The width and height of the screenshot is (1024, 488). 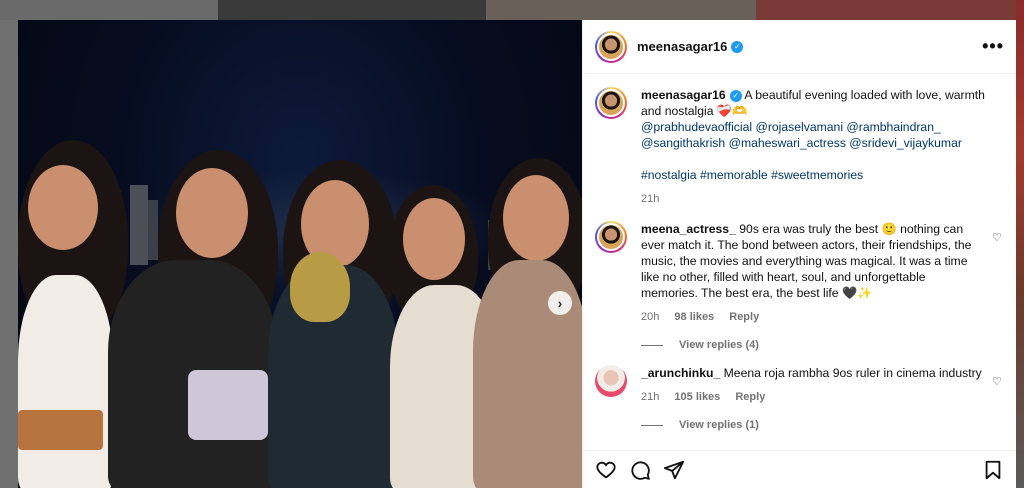 What do you see at coordinates (228, 405) in the screenshot?
I see `person-sleeve` at bounding box center [228, 405].